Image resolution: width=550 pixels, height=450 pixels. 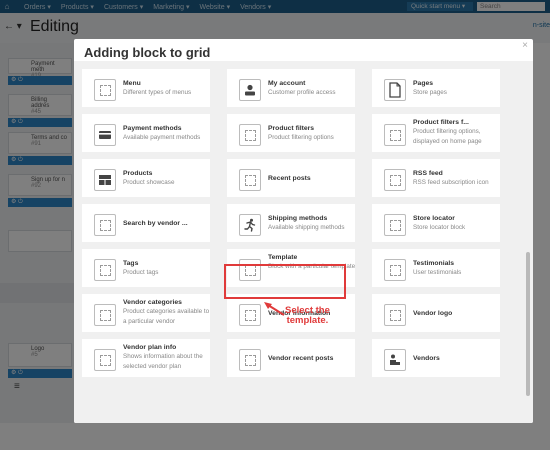 I want to click on template-highlight-box, so click(x=285, y=281).